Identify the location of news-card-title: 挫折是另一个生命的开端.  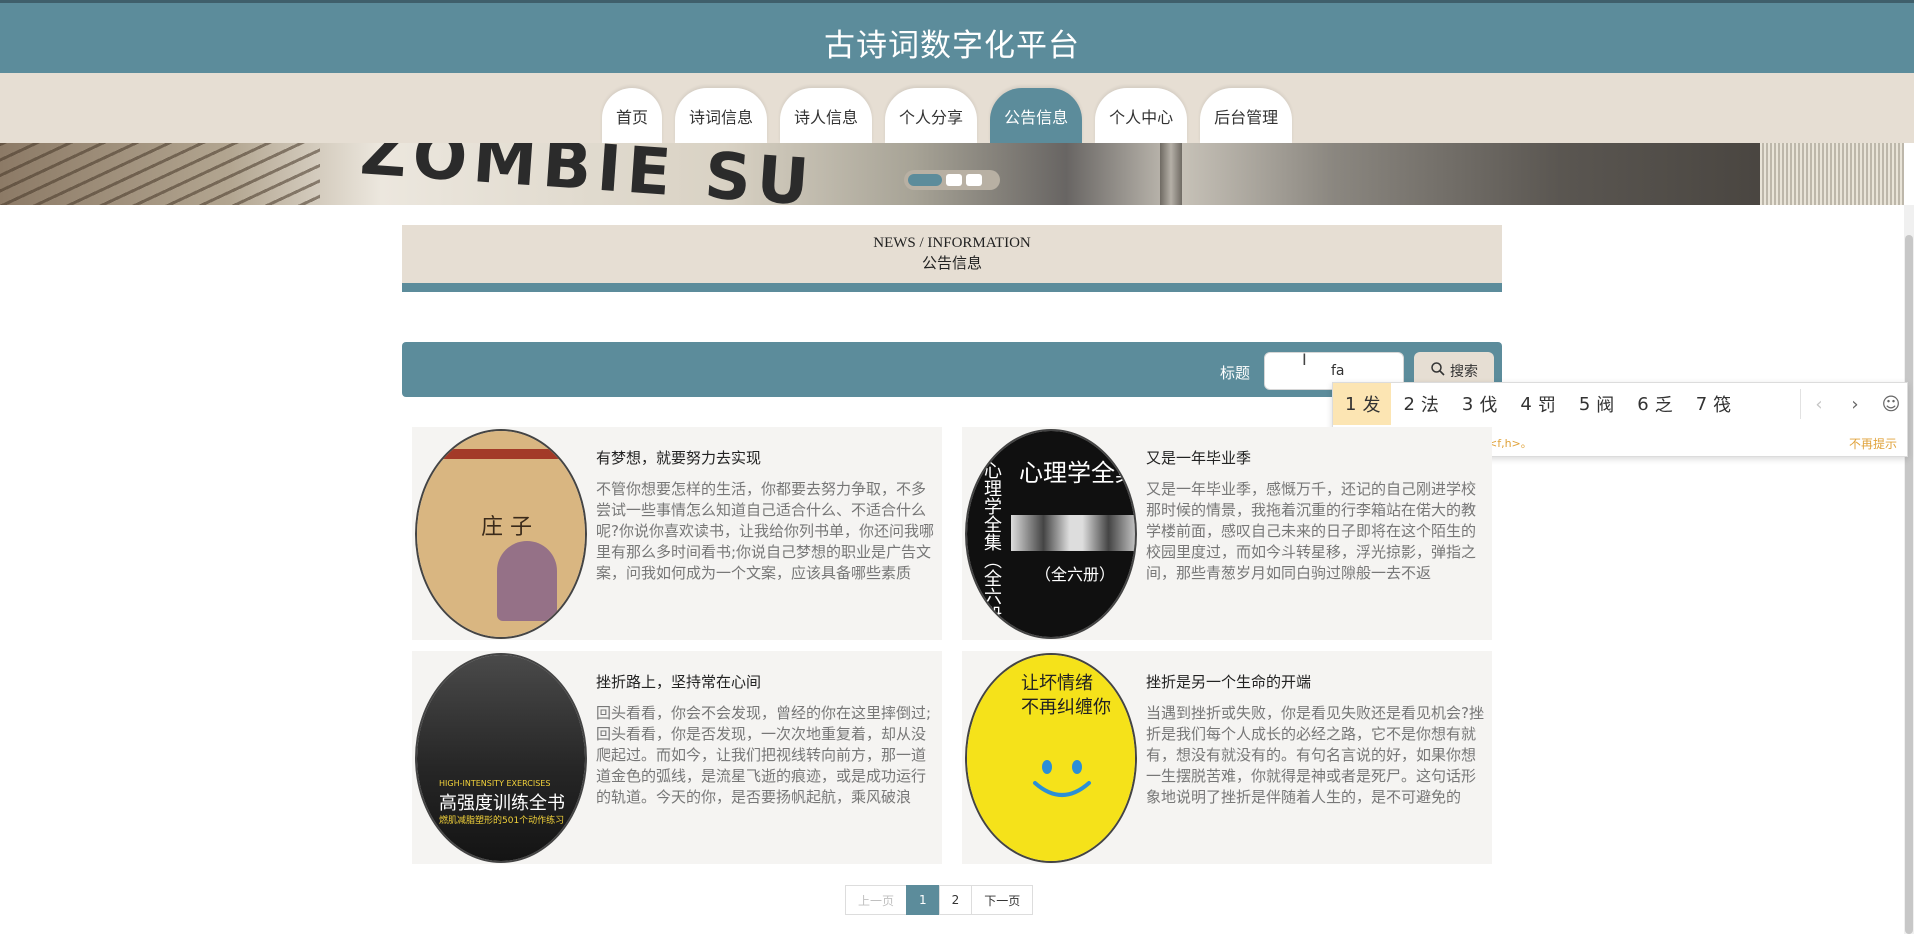
(1228, 681).